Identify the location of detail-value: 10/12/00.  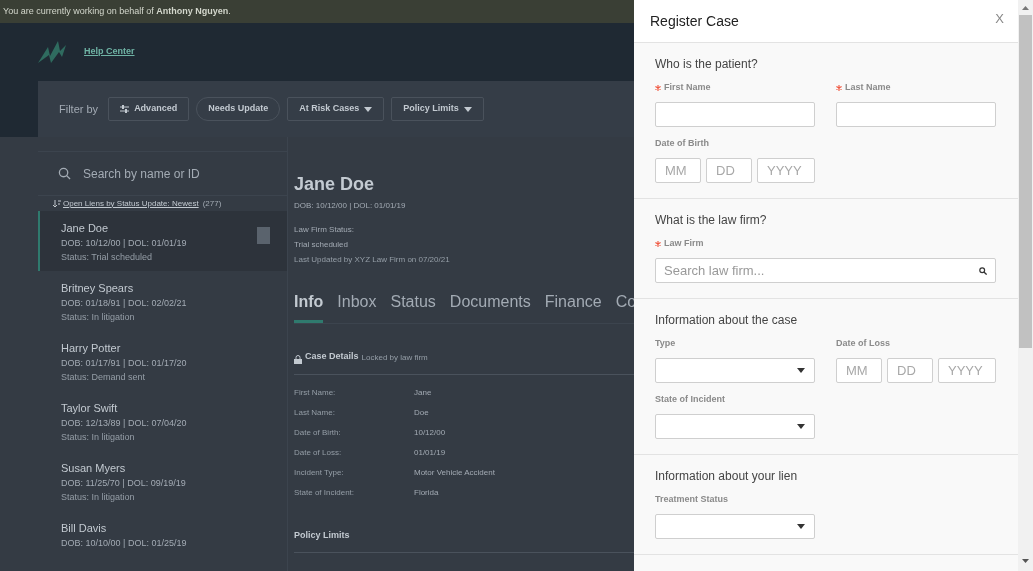
(430, 432).